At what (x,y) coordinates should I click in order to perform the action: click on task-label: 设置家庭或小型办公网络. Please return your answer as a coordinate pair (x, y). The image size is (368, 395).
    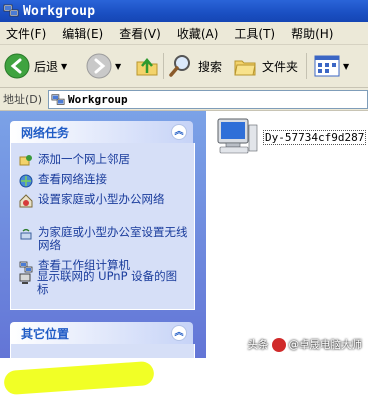
    Looking at the image, I should click on (101, 199).